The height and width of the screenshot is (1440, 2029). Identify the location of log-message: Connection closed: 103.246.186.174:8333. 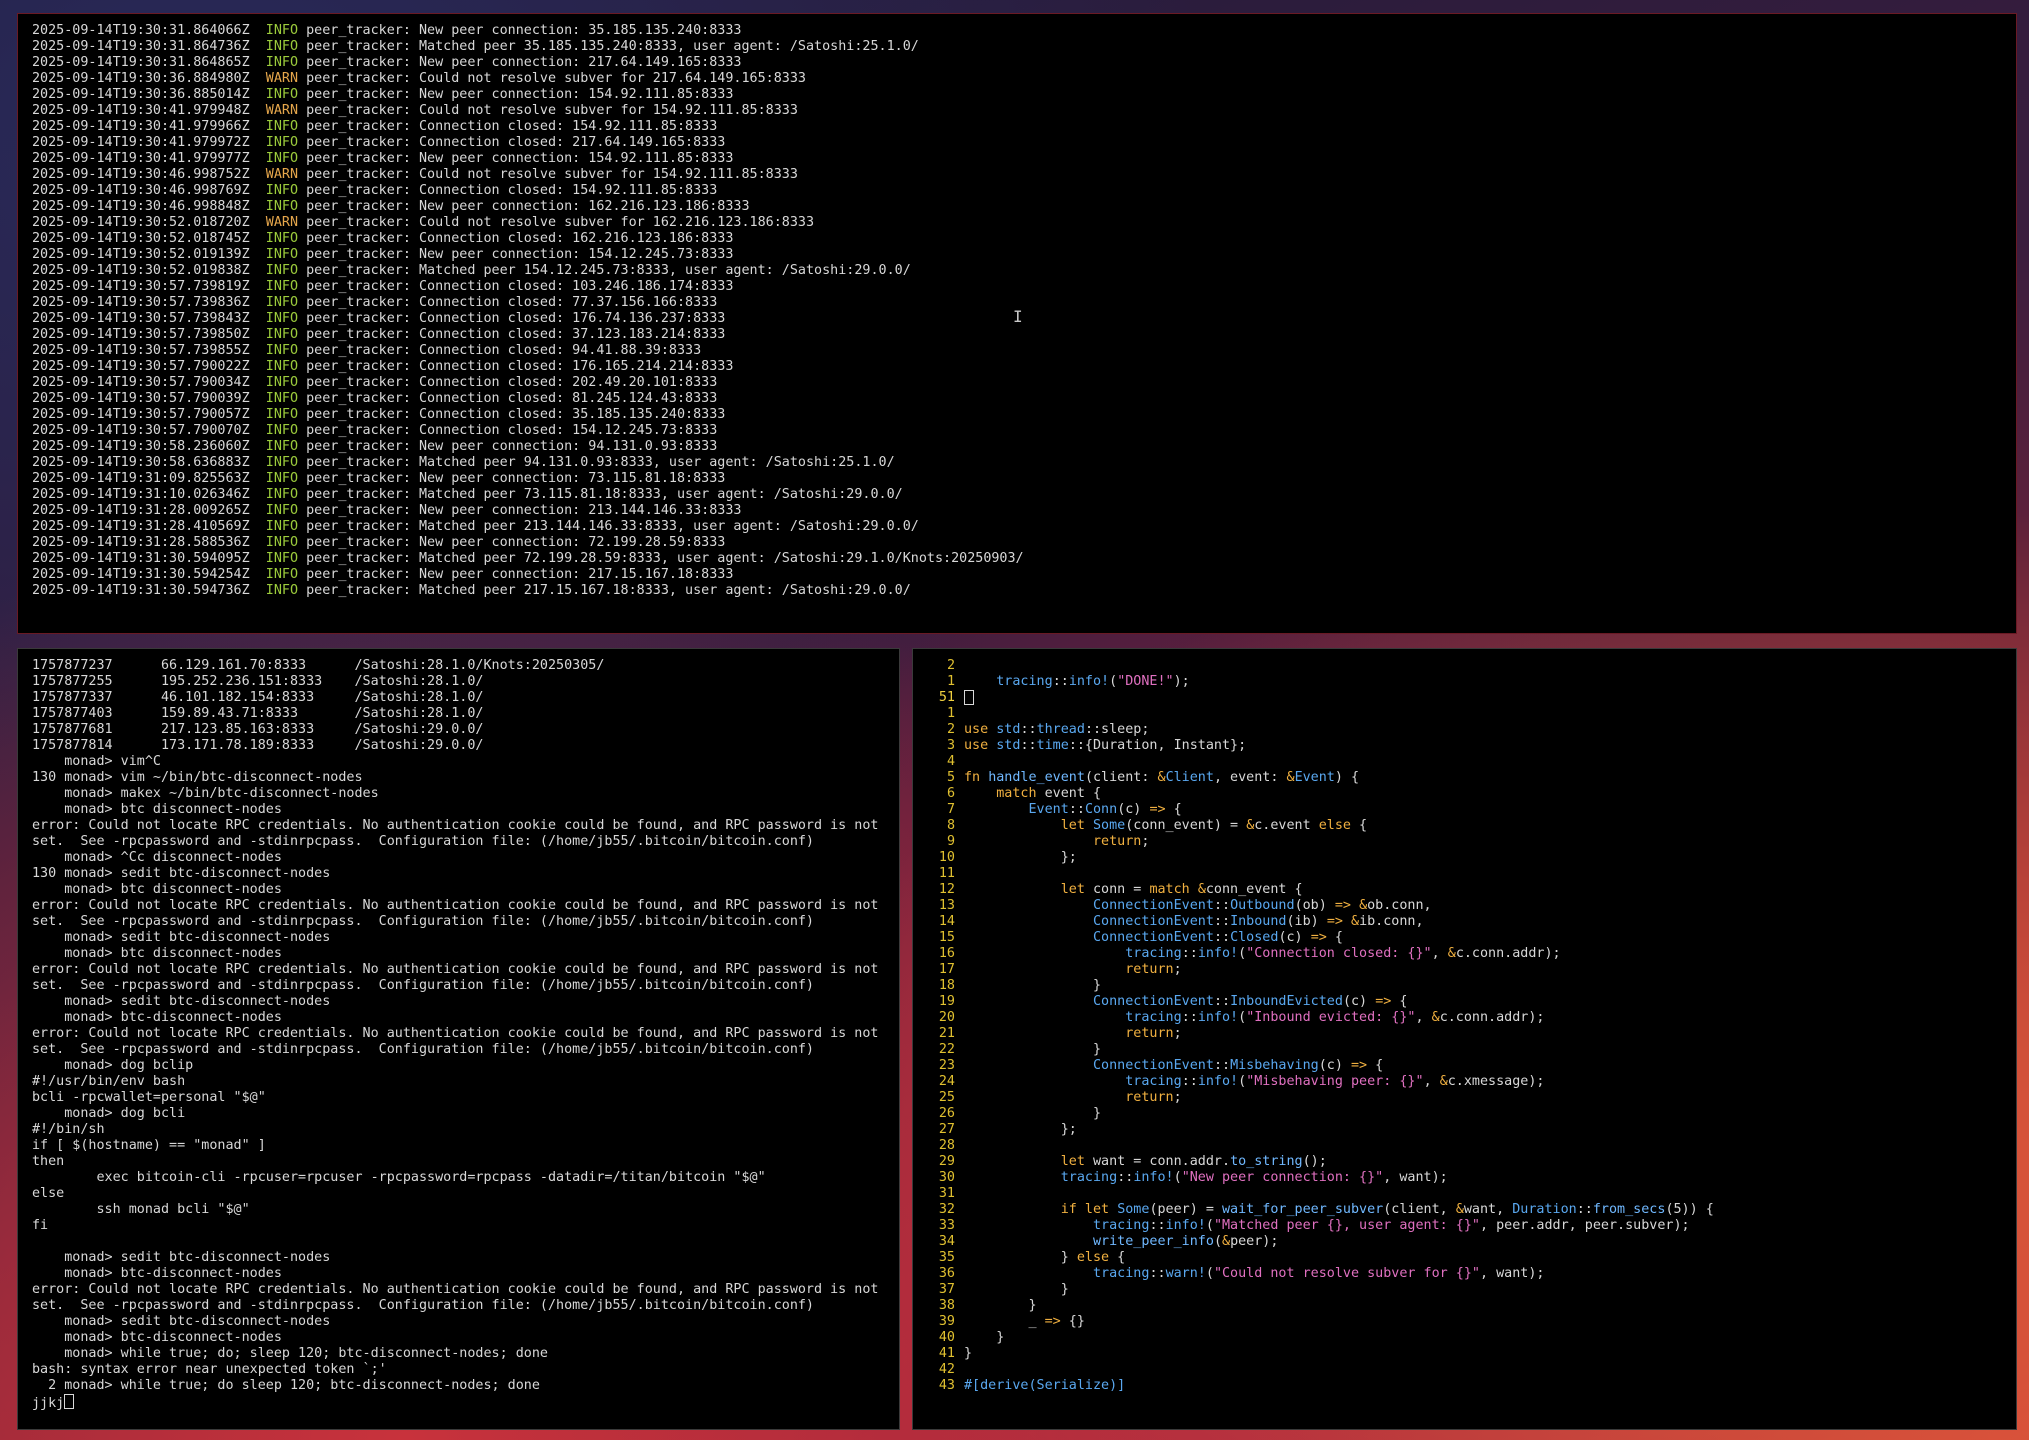
(576, 286).